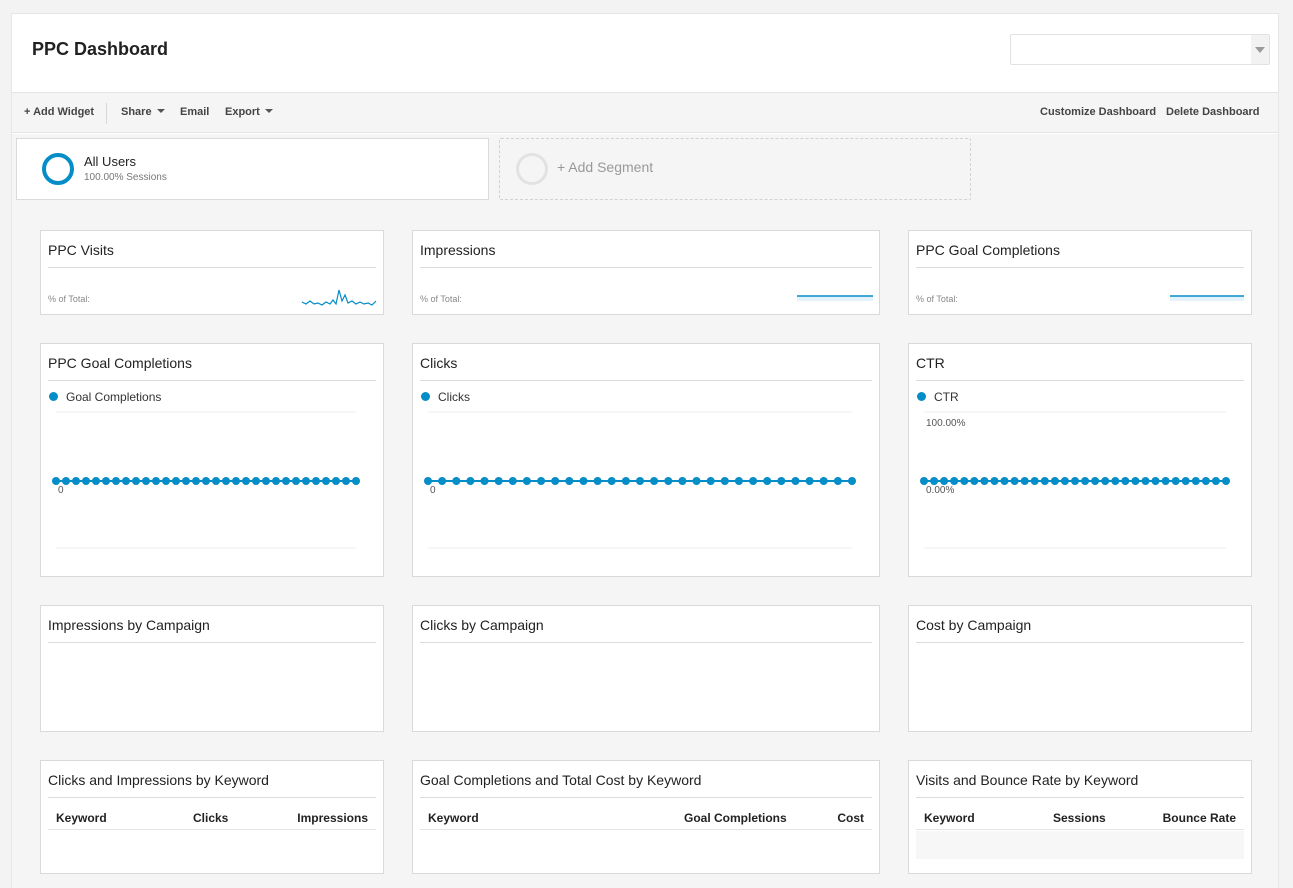  Describe the element at coordinates (605, 167) in the screenshot. I see `add-segment-label: + Add Segment` at that location.